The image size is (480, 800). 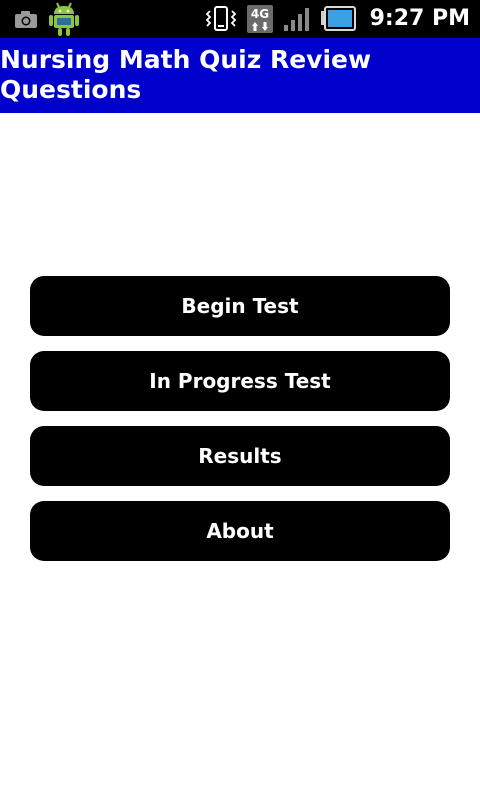 What do you see at coordinates (47, 19) in the screenshot?
I see `status-notifications` at bounding box center [47, 19].